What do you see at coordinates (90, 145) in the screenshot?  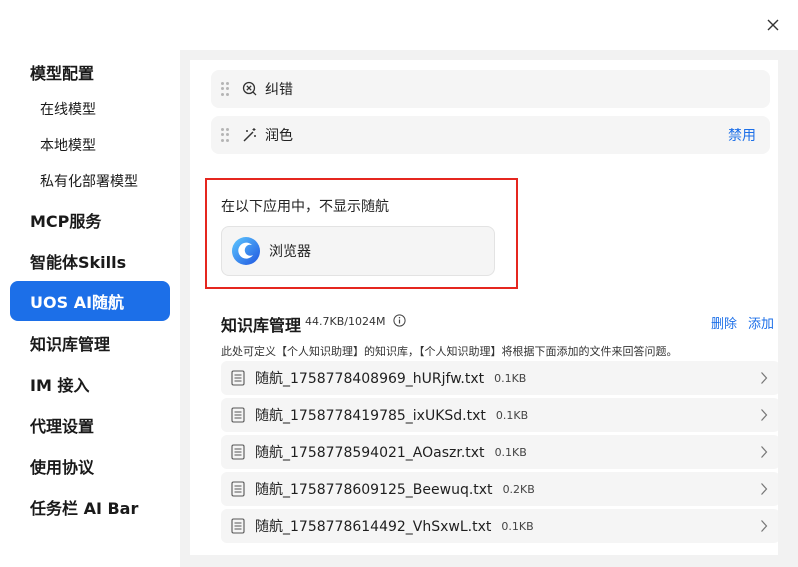 I see `sidebar-item-local-model: 本地模型` at bounding box center [90, 145].